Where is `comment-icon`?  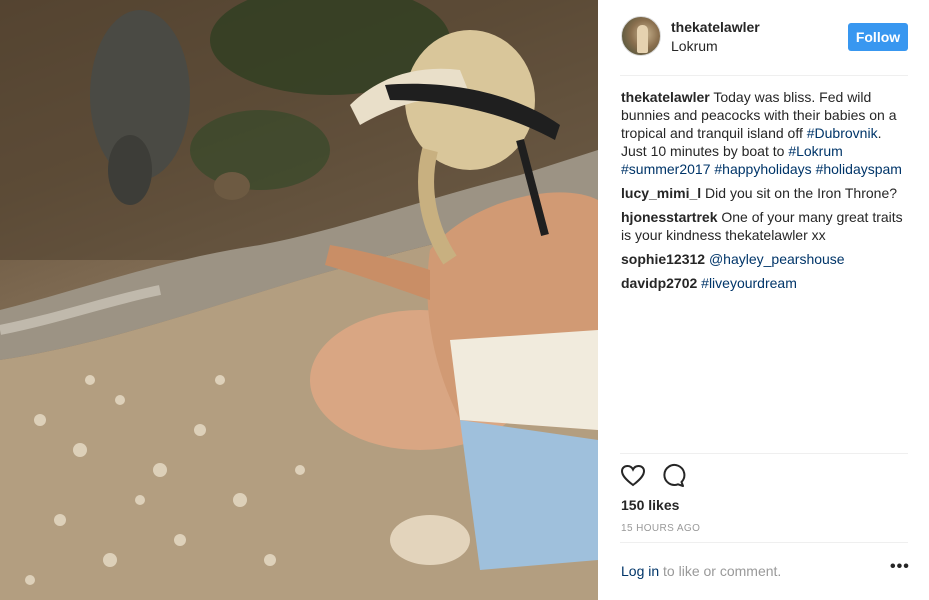
comment-icon is located at coordinates (673, 476).